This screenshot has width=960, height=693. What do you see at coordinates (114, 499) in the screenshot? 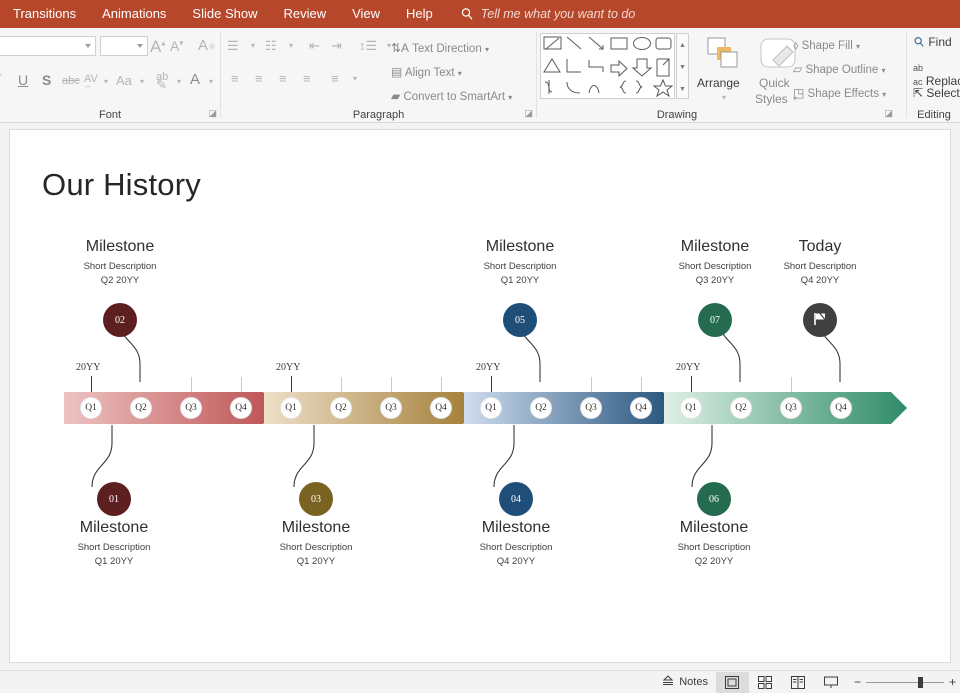
I see `milestone-01-node: 01` at bounding box center [114, 499].